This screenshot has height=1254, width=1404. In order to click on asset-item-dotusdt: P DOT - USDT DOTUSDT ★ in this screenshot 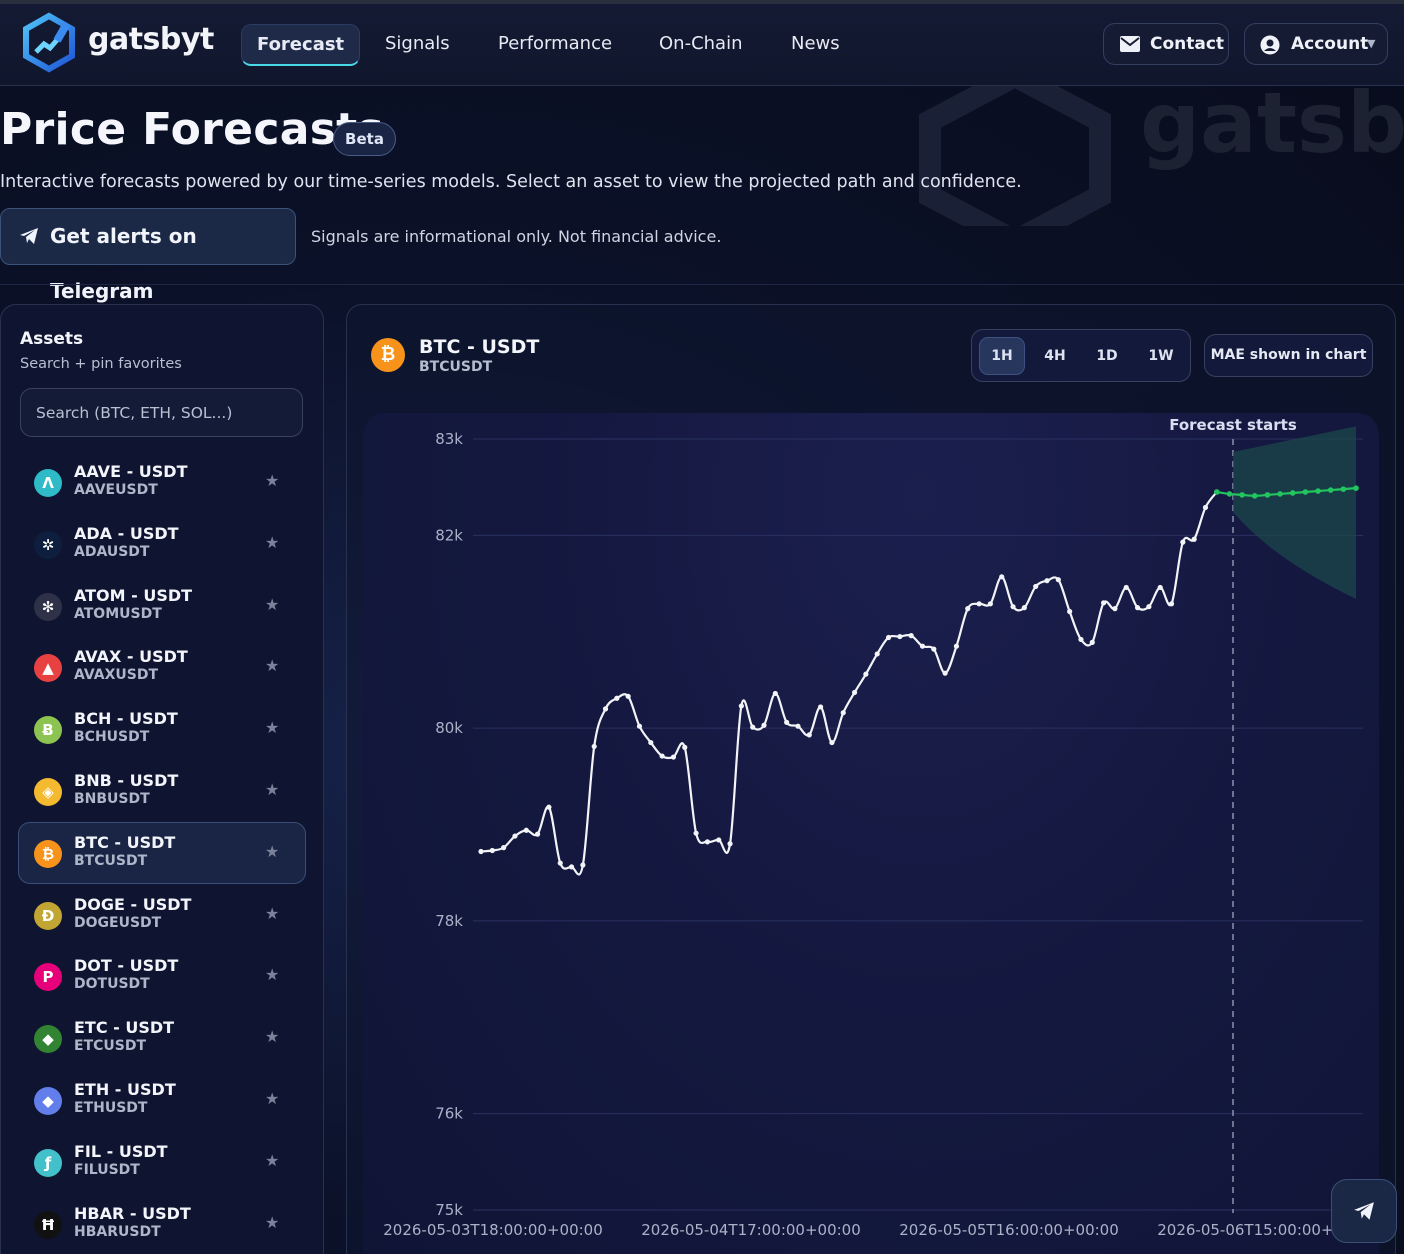, I will do `click(162, 976)`.